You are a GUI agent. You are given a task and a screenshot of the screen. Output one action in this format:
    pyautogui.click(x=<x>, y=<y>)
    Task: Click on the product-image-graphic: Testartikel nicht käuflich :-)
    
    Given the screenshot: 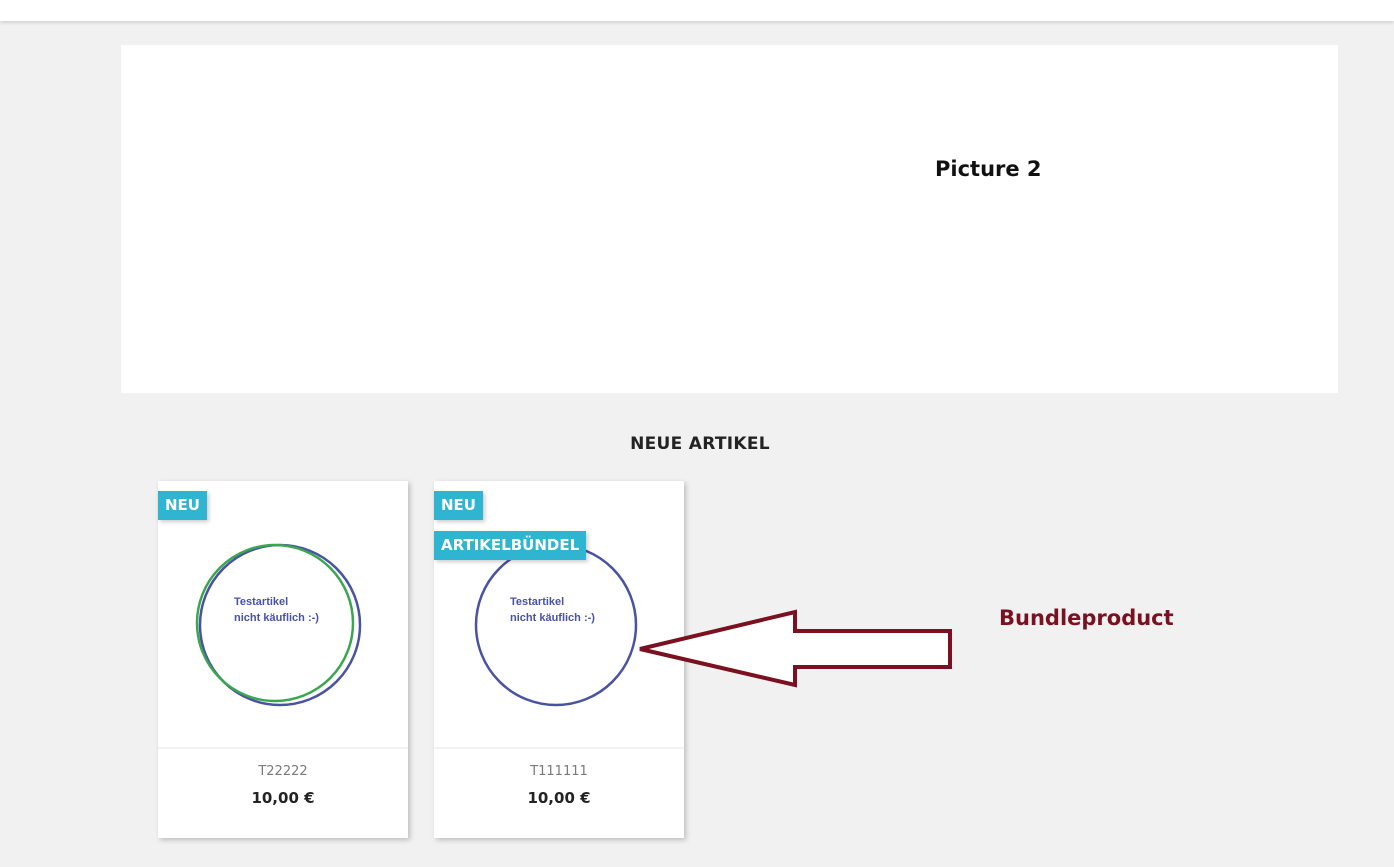 What is the action you would take?
    pyautogui.click(x=278, y=625)
    